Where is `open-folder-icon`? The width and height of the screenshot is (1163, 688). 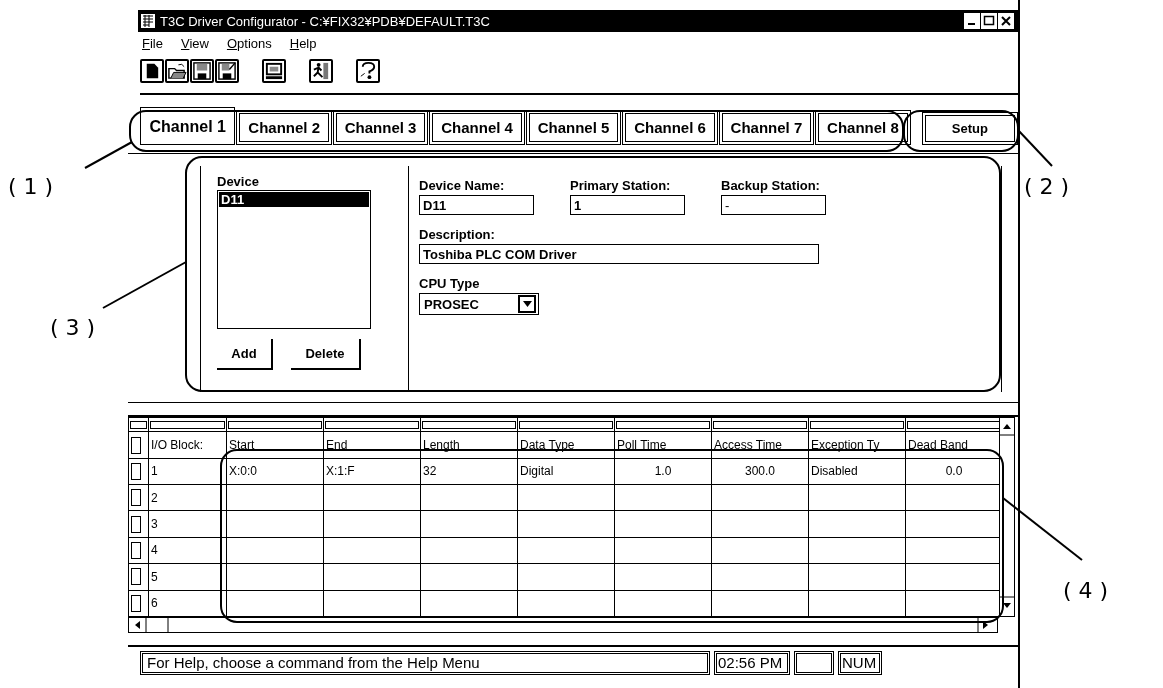 open-folder-icon is located at coordinates (177, 71).